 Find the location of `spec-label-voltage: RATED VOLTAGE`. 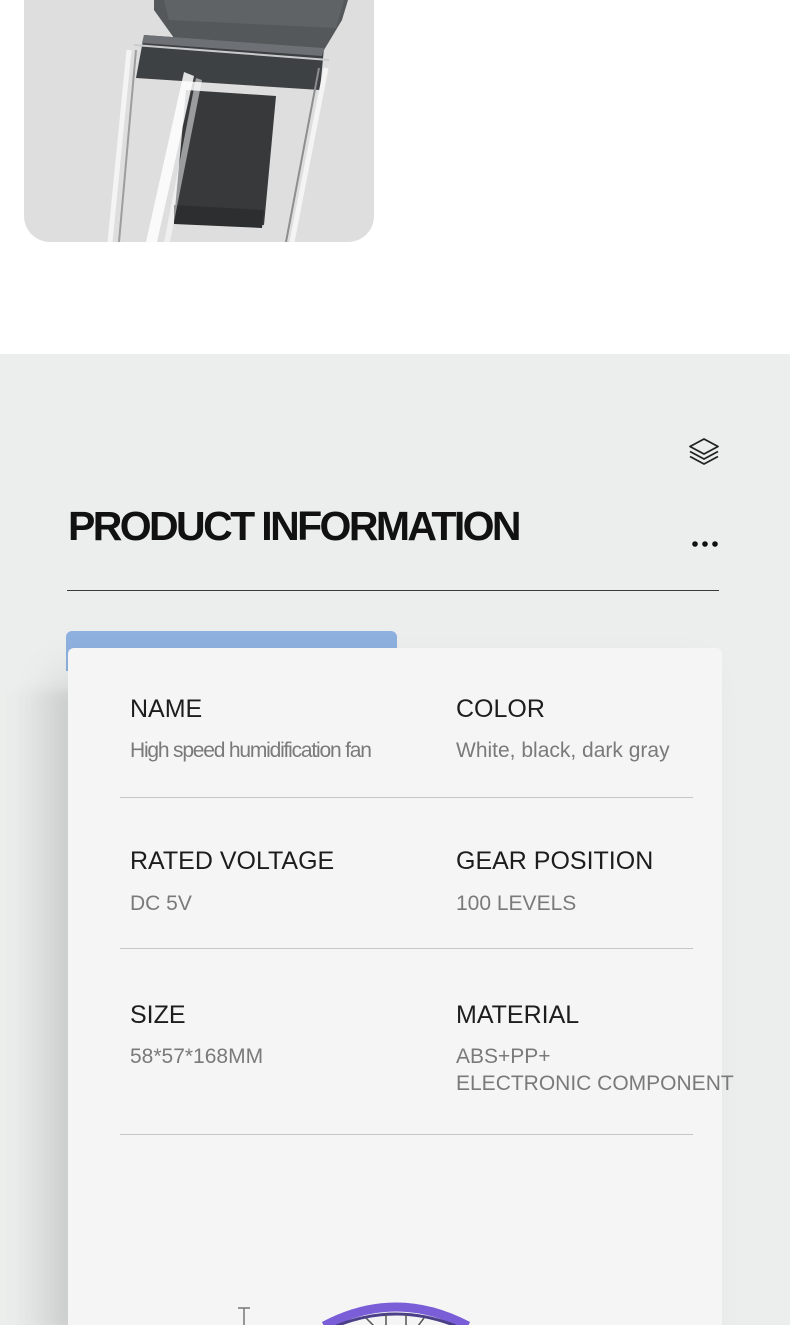

spec-label-voltage: RATED VOLTAGE is located at coordinates (232, 861).